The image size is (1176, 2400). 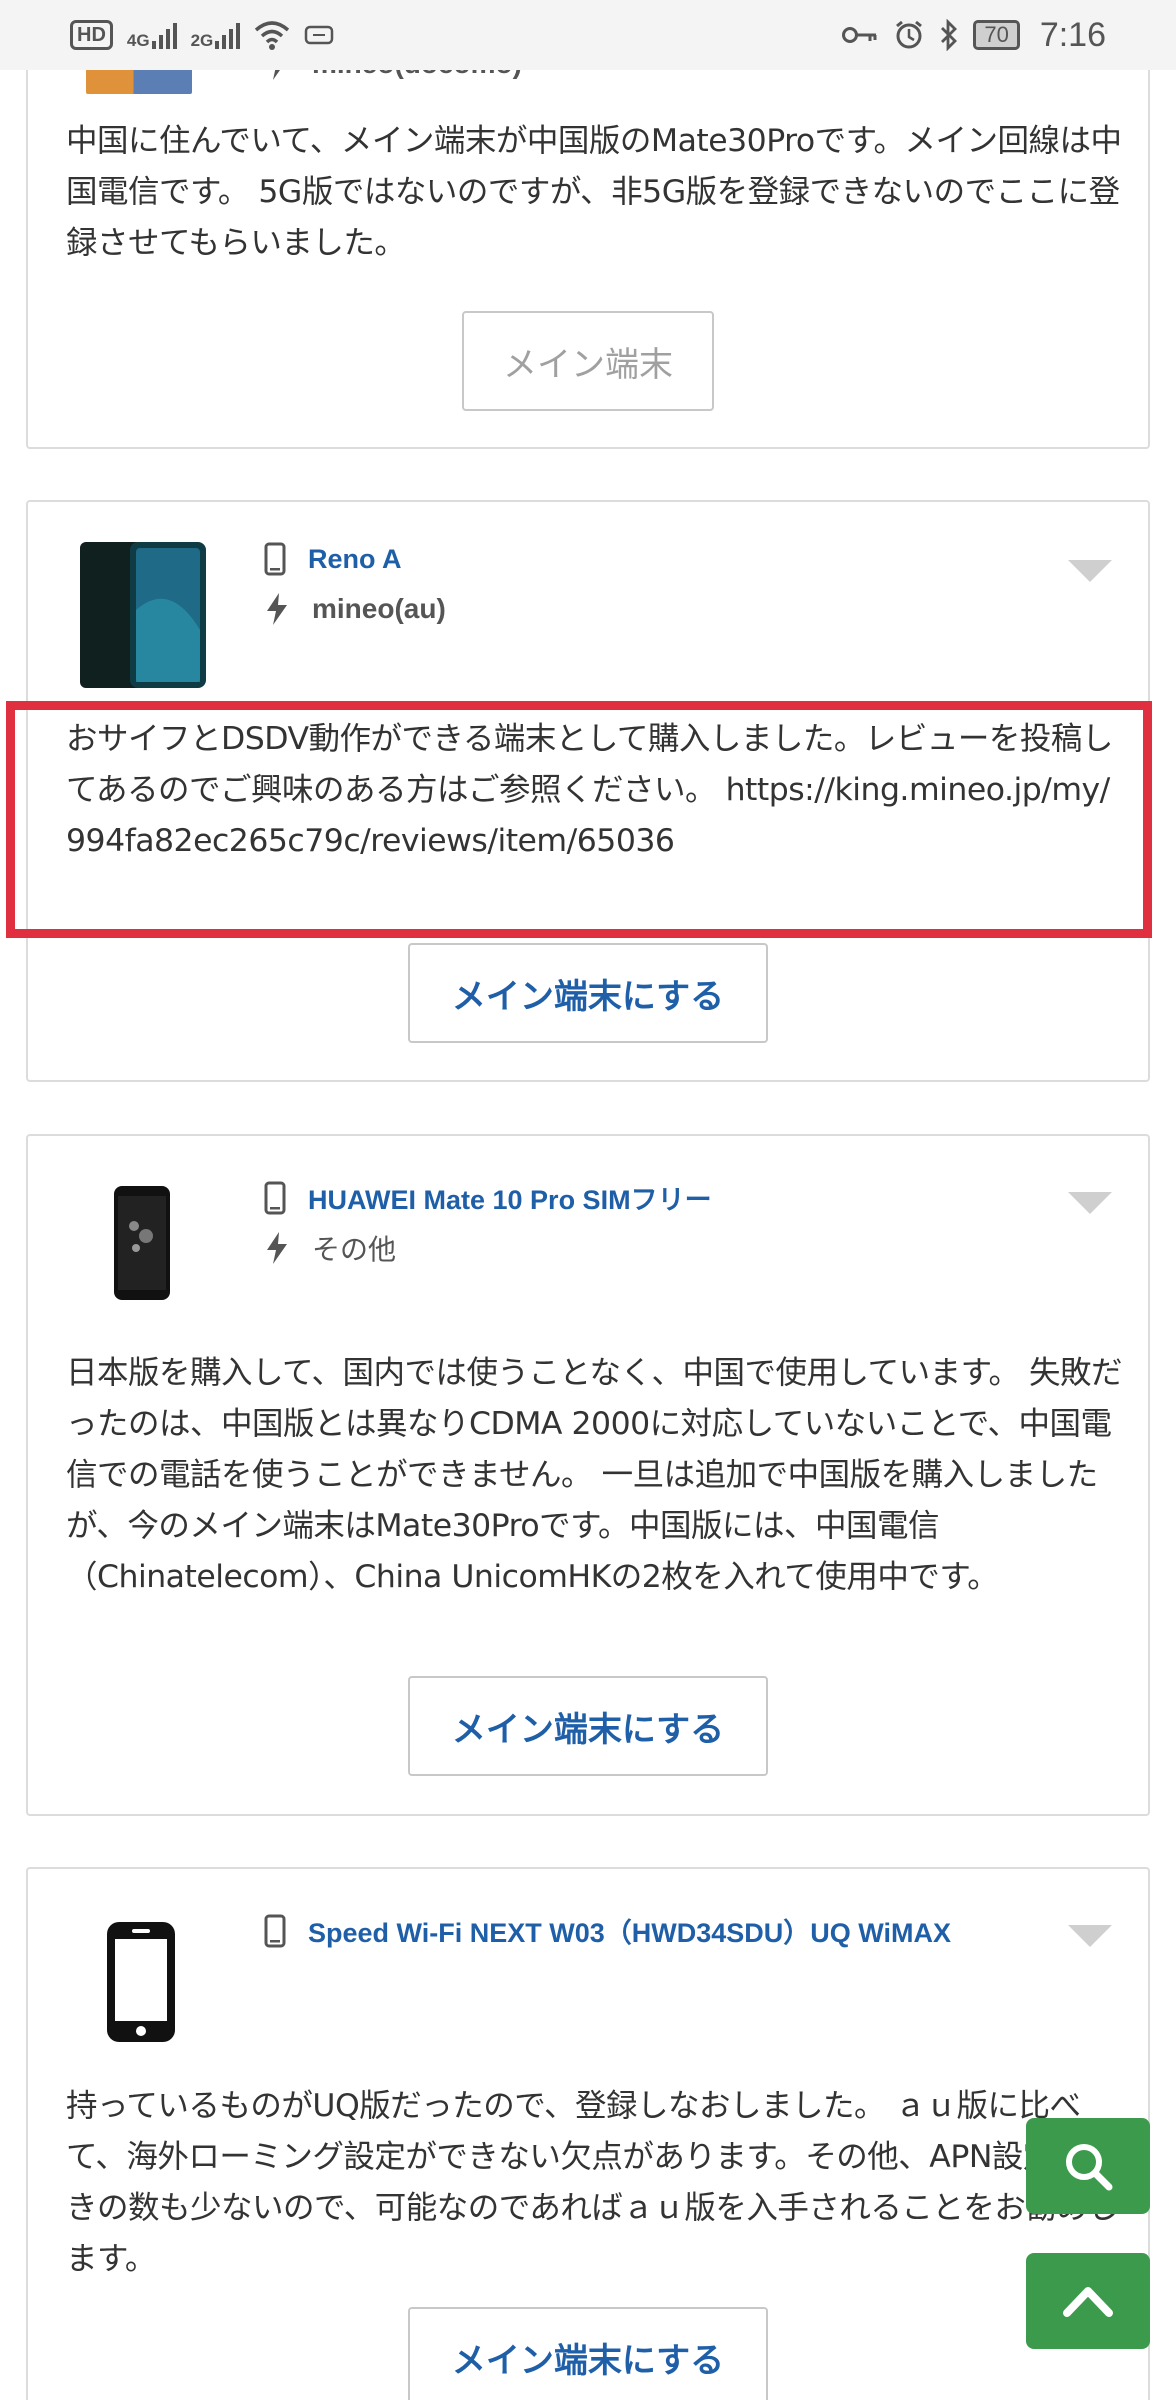 I want to click on carrier-row: mineo(au), so click(x=355, y=609).